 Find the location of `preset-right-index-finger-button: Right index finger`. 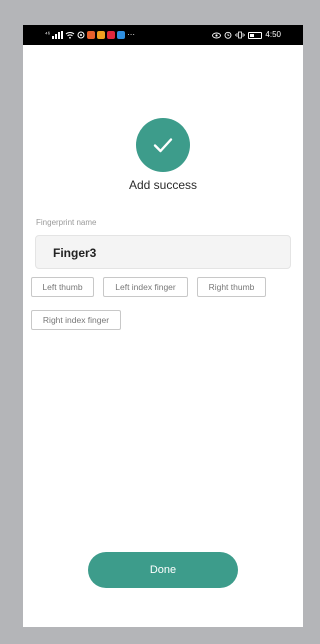

preset-right-index-finger-button: Right index finger is located at coordinates (76, 320).